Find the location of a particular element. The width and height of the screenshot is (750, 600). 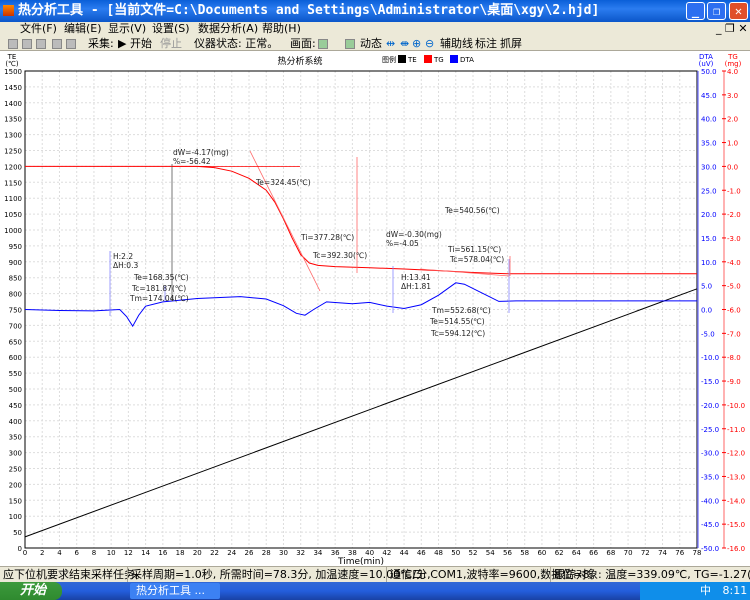

dta-tick-label: -10.0 is located at coordinates (710, 358).